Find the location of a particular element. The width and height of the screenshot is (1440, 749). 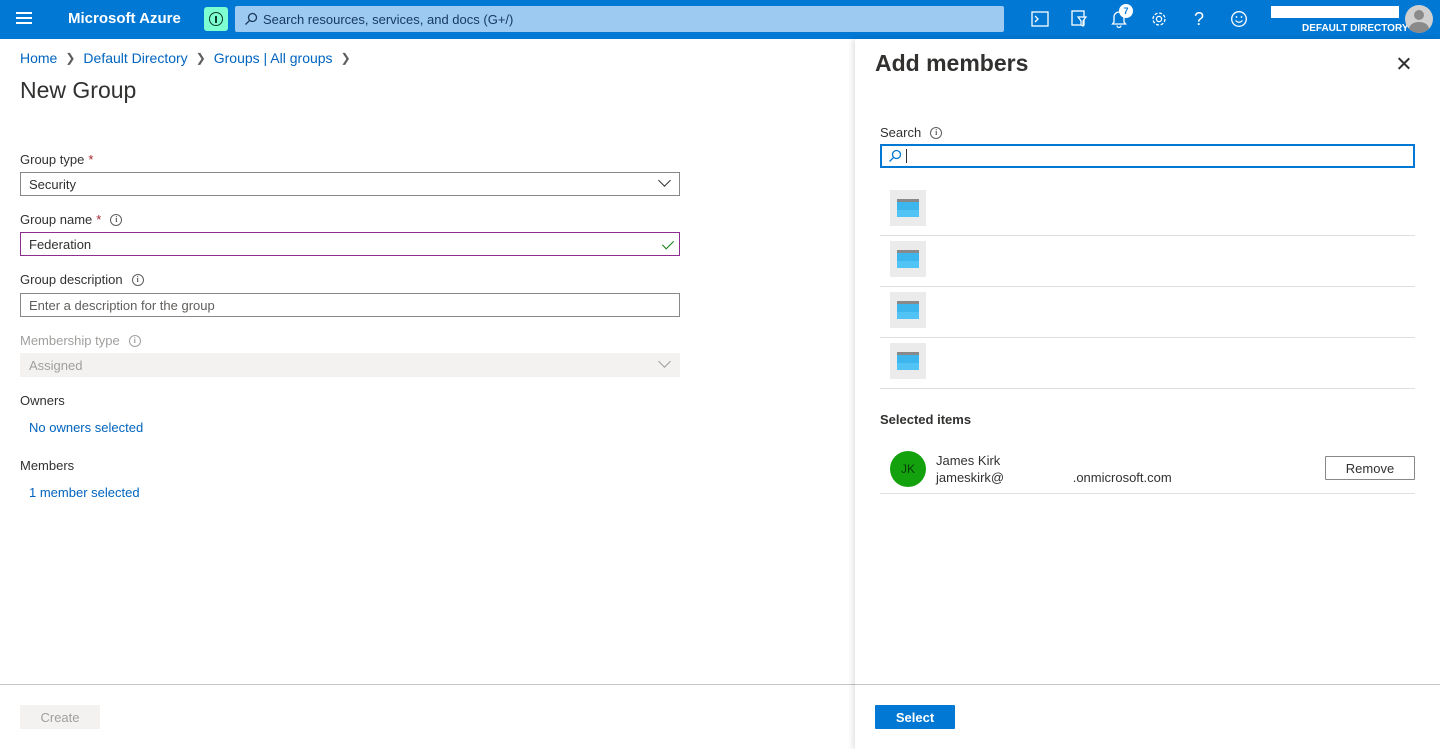

remove-button: Remove is located at coordinates (1370, 468).